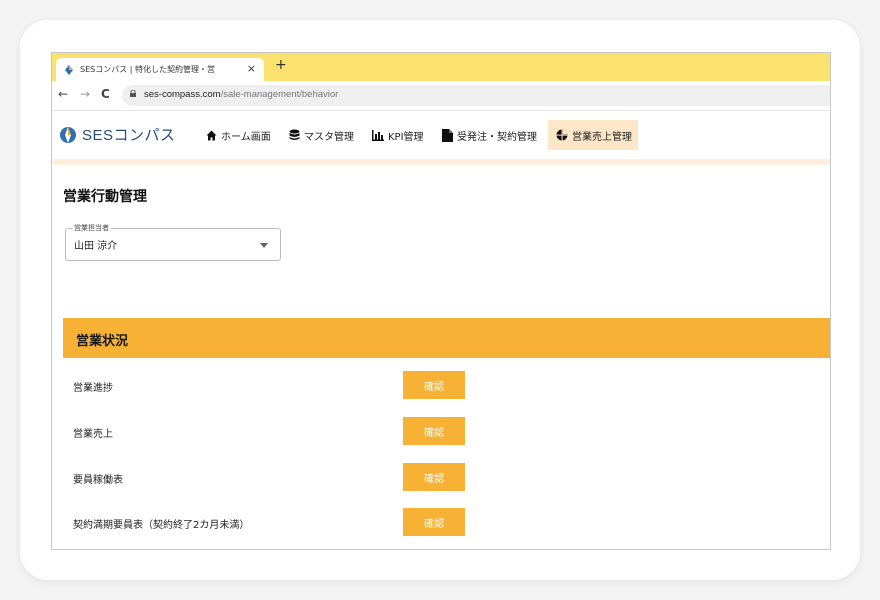 The image size is (880, 600). What do you see at coordinates (129, 135) in the screenshot?
I see `logo-text: SESコンパス` at bounding box center [129, 135].